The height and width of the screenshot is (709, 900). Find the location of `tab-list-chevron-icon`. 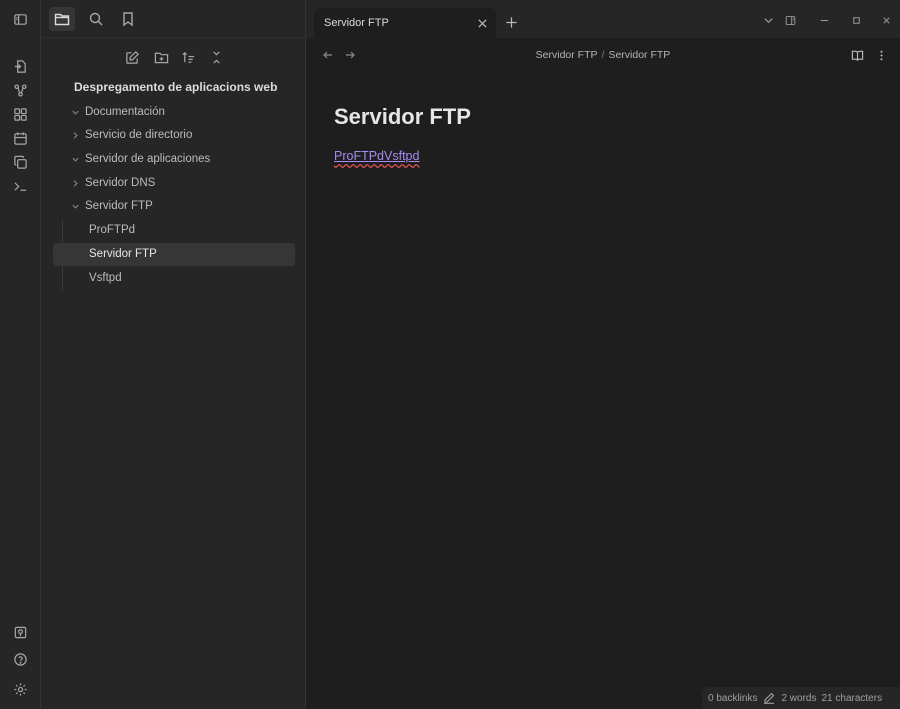

tab-list-chevron-icon is located at coordinates (768, 20).